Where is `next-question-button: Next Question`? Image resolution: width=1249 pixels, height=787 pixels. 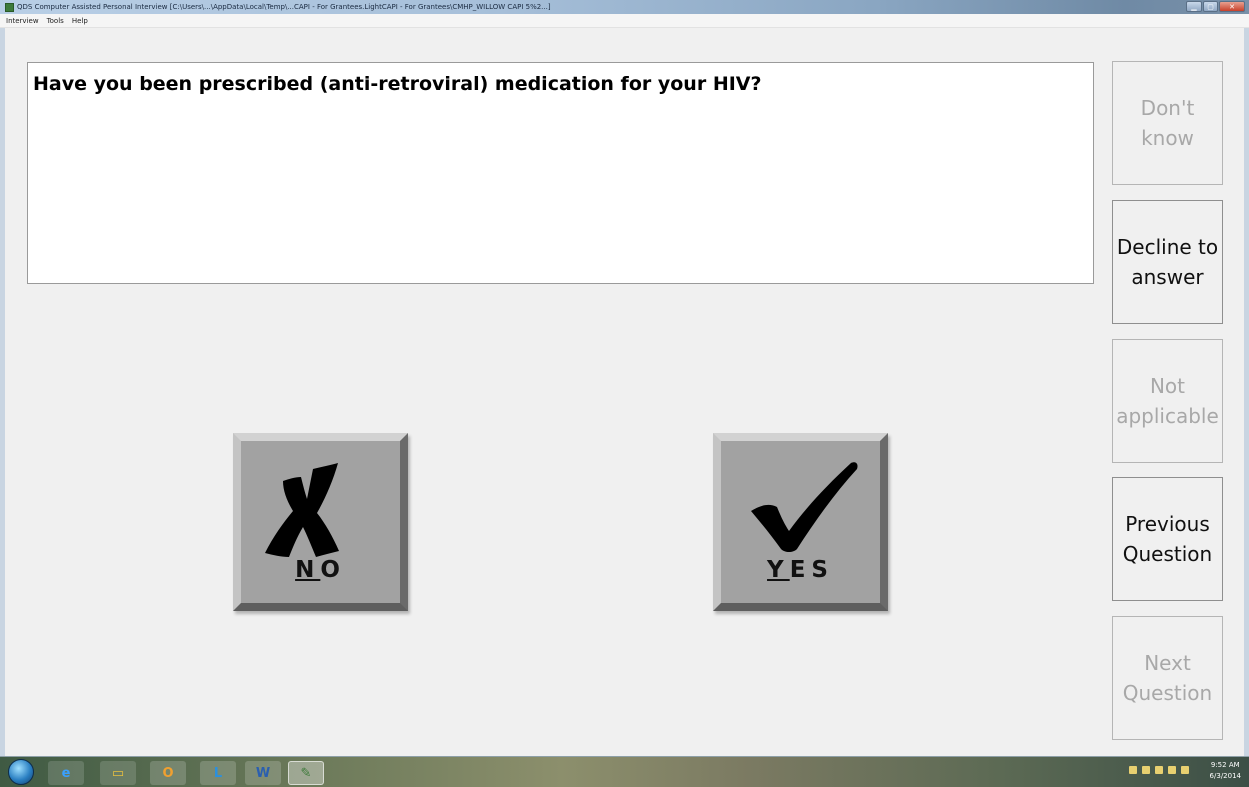
next-question-button: Next Question is located at coordinates (1167, 678).